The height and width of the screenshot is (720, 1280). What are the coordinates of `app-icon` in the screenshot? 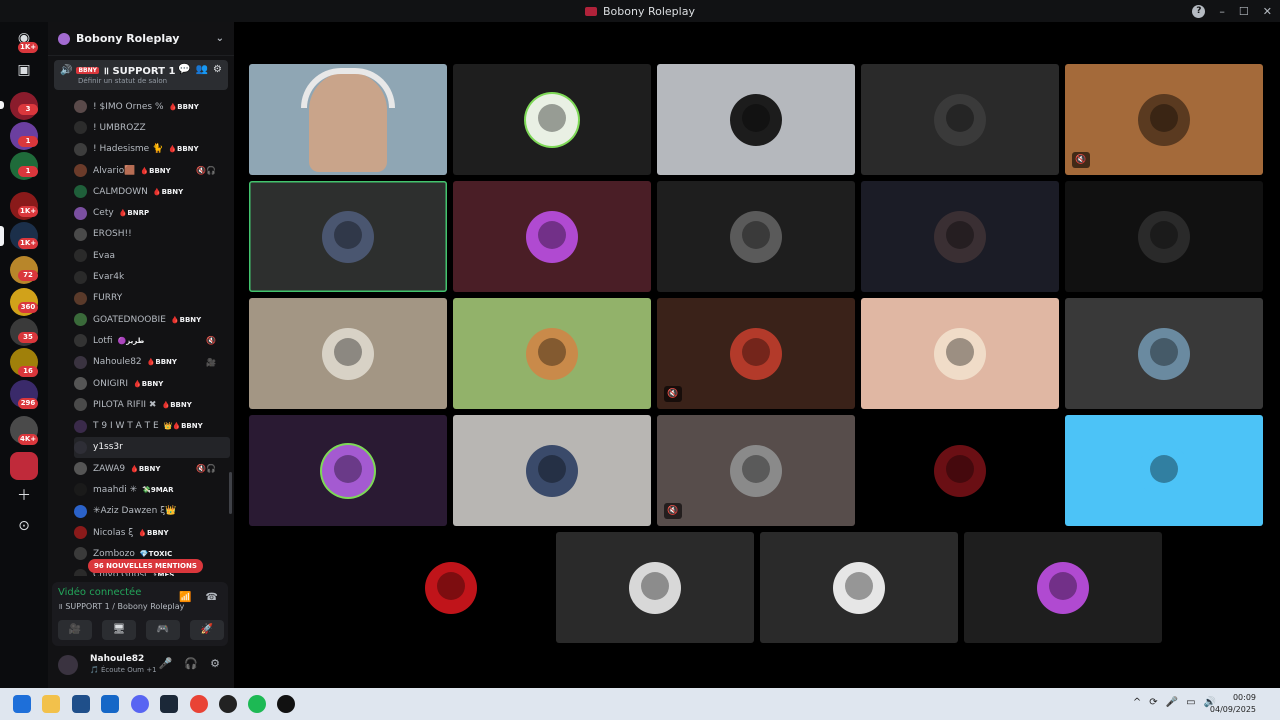 It's located at (228, 704).